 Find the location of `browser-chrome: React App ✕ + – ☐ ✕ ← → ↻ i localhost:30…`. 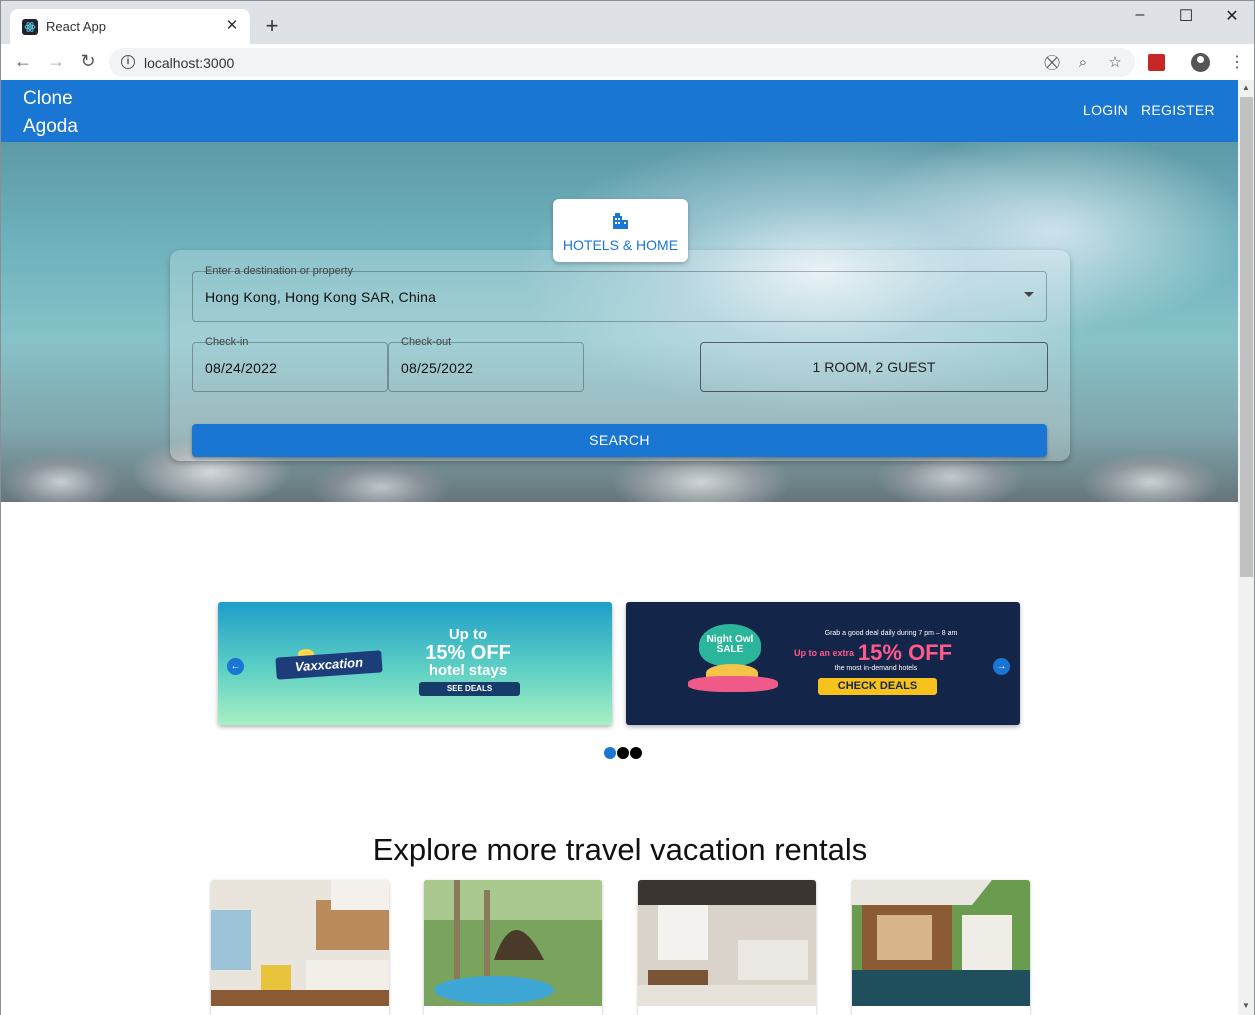

browser-chrome: React App ✕ + – ☐ ✕ ← → ↻ i localhost:30… is located at coordinates (627, 40).